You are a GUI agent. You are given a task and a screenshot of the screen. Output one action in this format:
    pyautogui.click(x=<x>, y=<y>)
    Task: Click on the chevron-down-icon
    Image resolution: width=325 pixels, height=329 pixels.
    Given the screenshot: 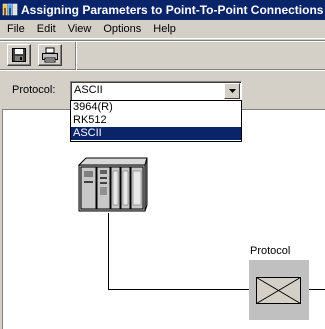 What is the action you would take?
    pyautogui.click(x=232, y=91)
    